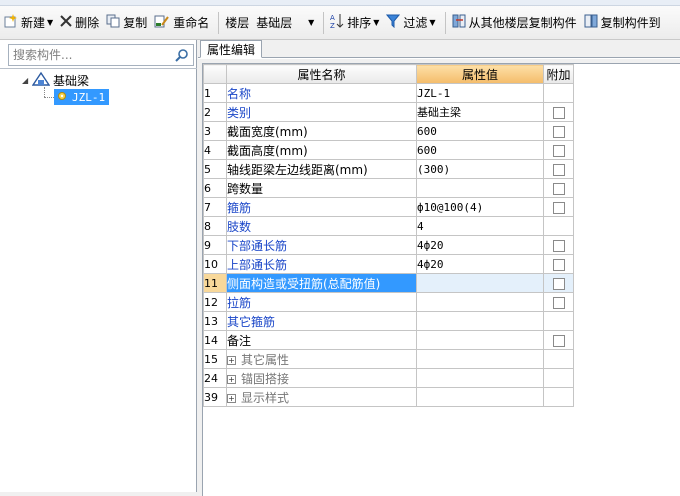  I want to click on search-box, so click(101, 55).